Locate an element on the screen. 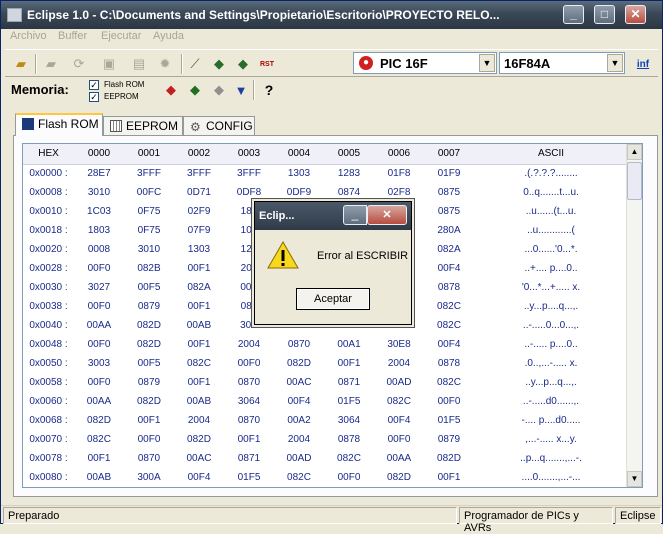  scroll-down-button: ▼ is located at coordinates (634, 479).